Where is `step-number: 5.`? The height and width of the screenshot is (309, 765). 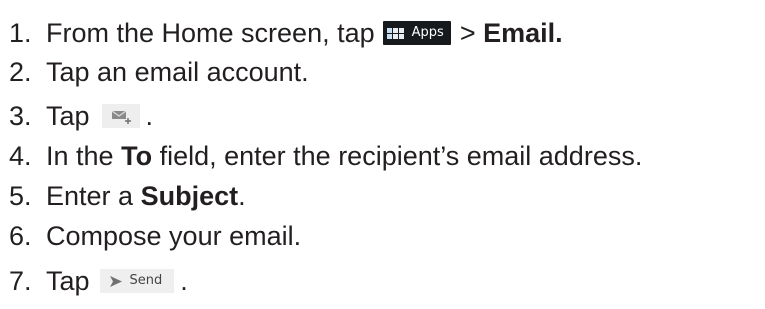 step-number: 5. is located at coordinates (20, 196).